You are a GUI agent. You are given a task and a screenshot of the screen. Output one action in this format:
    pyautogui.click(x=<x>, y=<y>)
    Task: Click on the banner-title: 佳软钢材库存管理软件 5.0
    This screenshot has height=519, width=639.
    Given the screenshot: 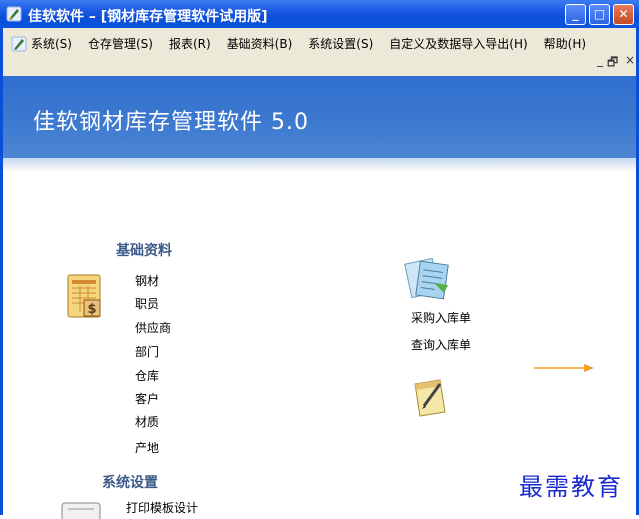 What is the action you would take?
    pyautogui.click(x=171, y=122)
    